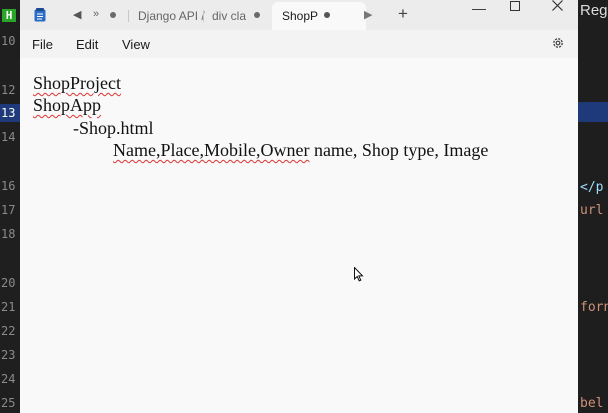 This screenshot has width=608, height=413. Describe the element at coordinates (113, 128) in the screenshot. I see `doc-line-3: -Shop.html` at that location.